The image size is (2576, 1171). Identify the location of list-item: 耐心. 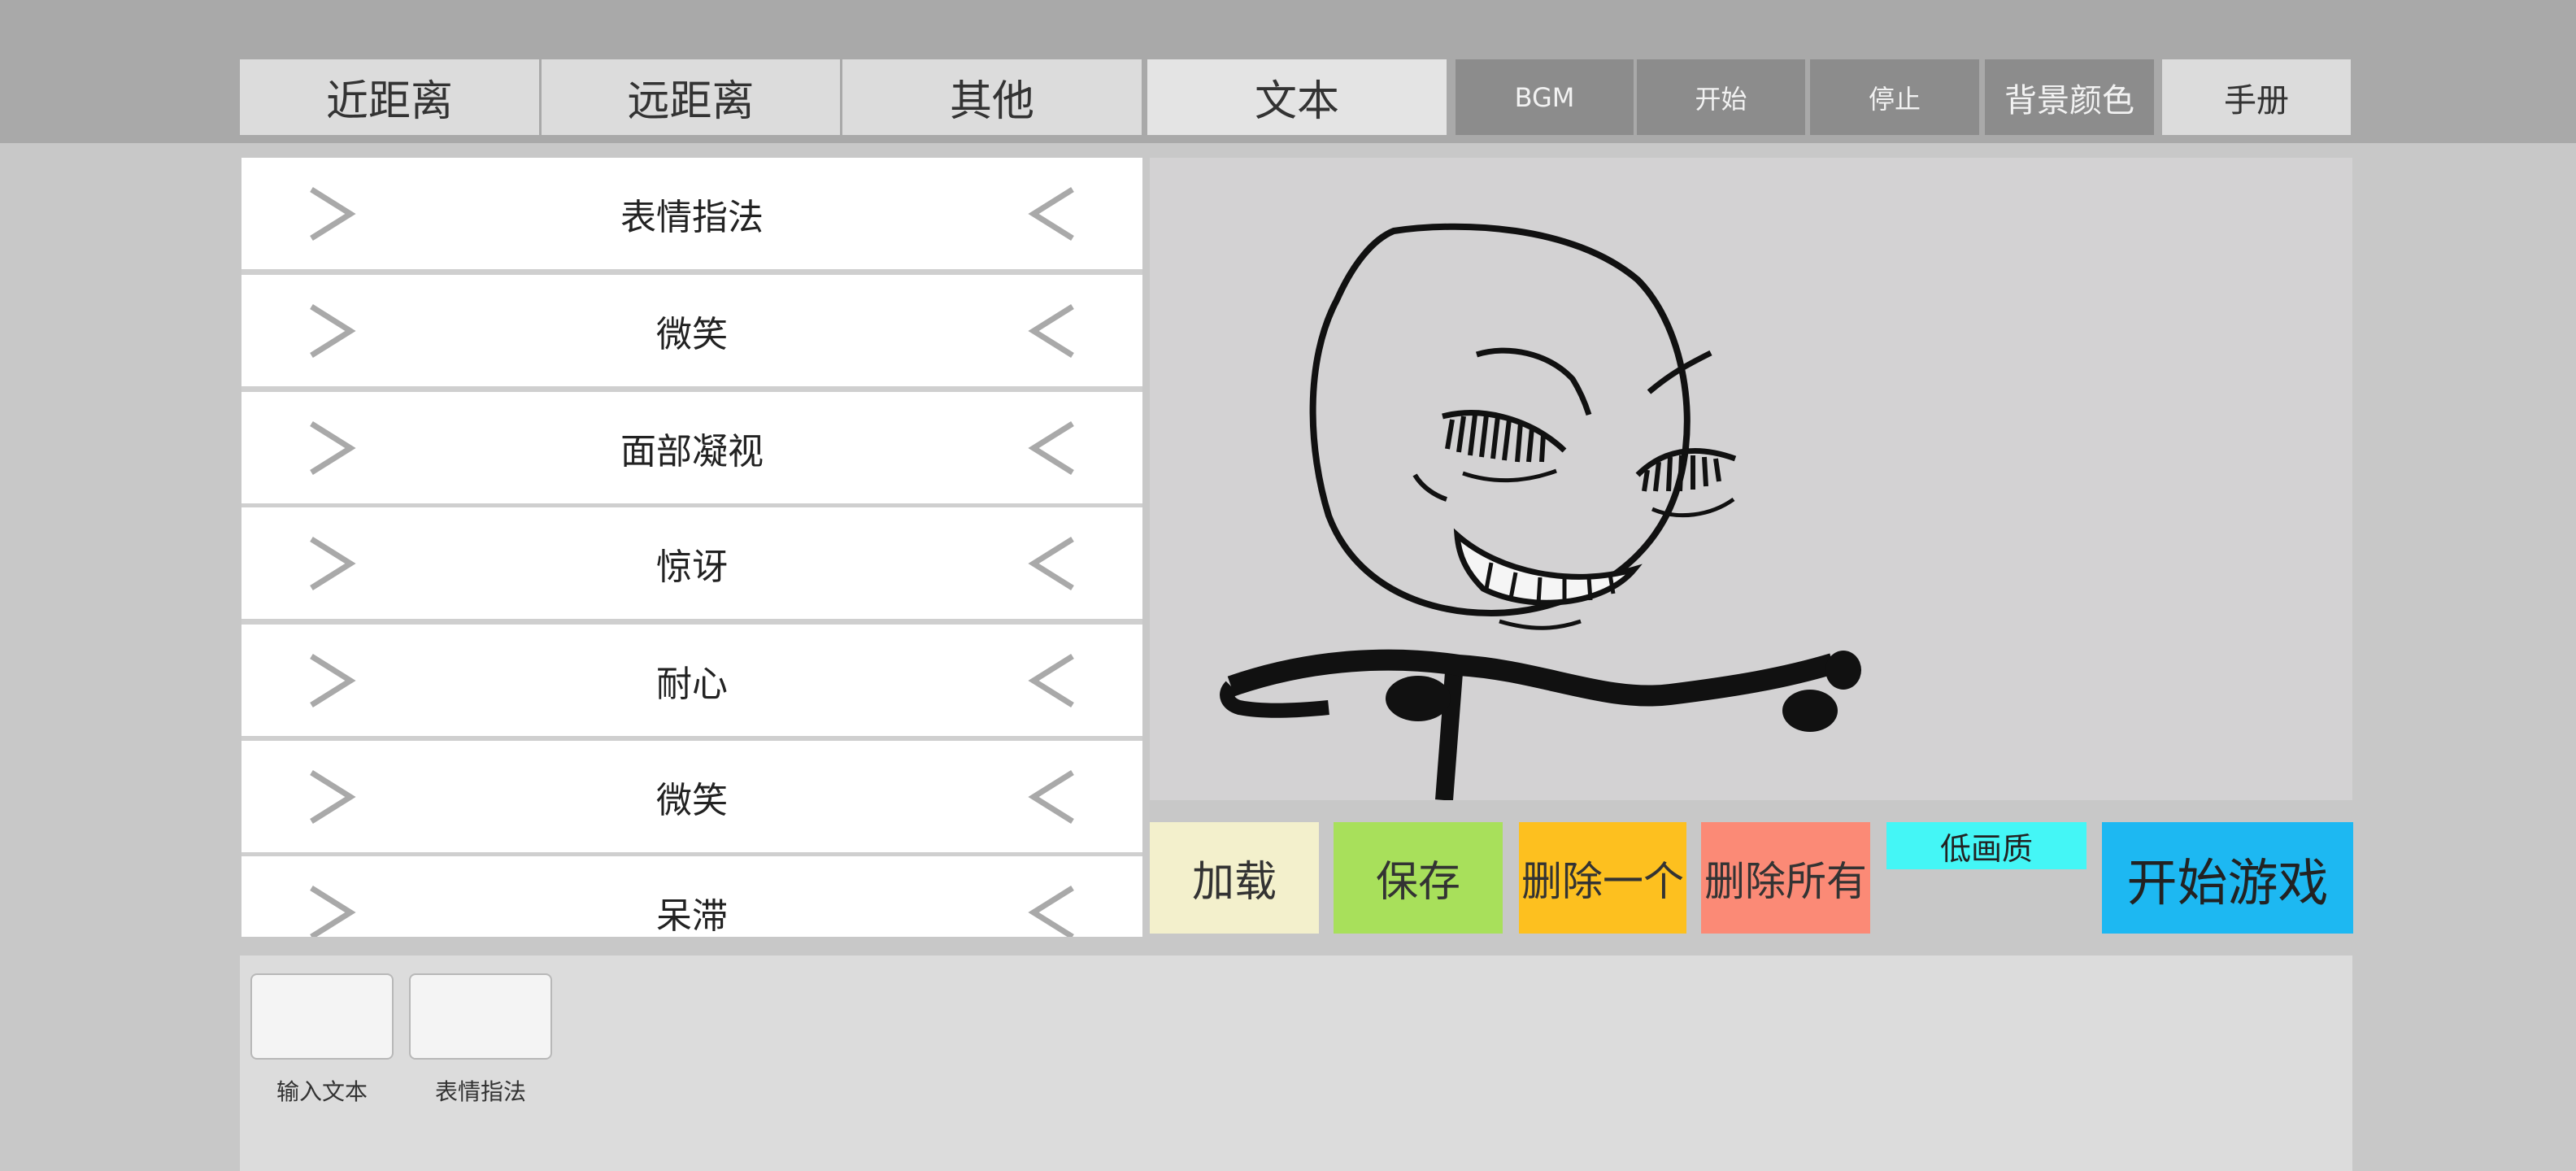
(692, 680).